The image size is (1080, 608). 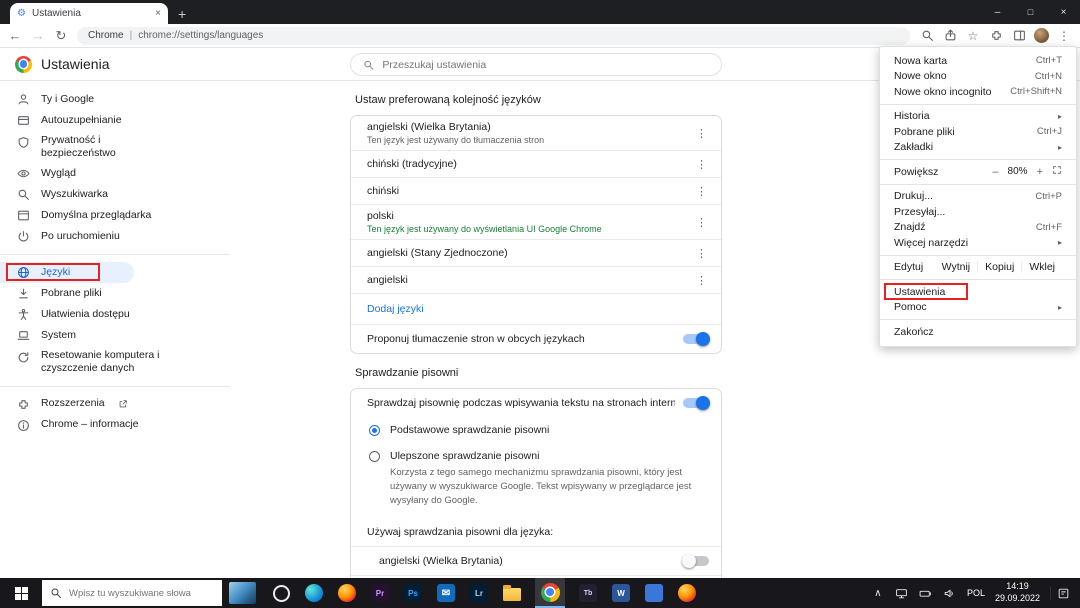 What do you see at coordinates (1041, 35) in the screenshot?
I see `profile-avatar` at bounding box center [1041, 35].